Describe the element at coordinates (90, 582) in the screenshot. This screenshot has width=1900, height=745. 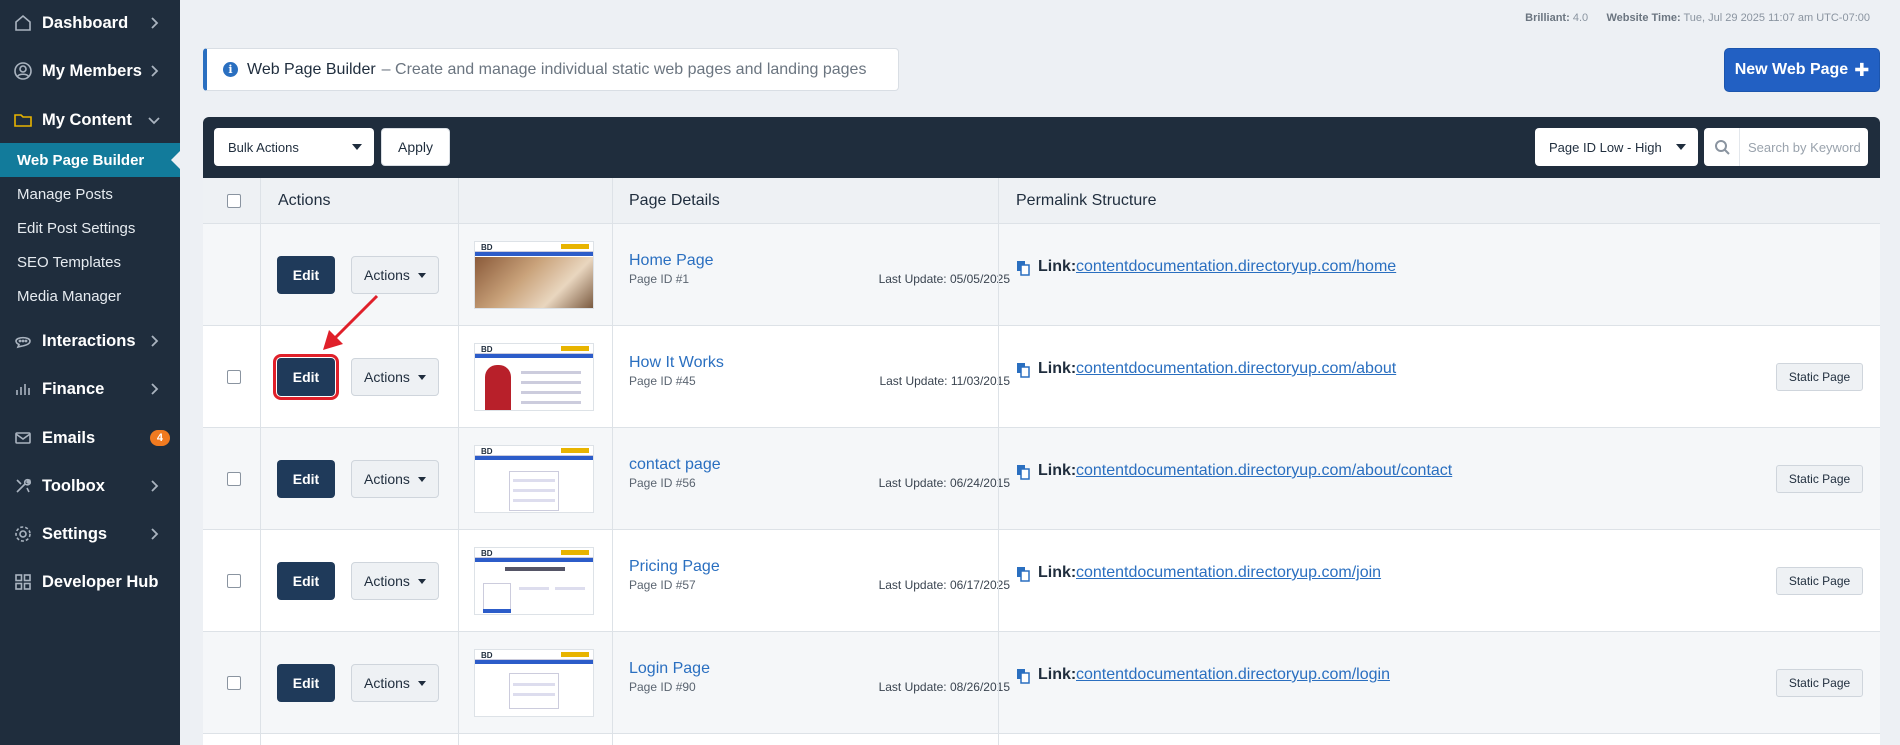
I see `sidebar-item-developer-hub: Developer Hub` at that location.